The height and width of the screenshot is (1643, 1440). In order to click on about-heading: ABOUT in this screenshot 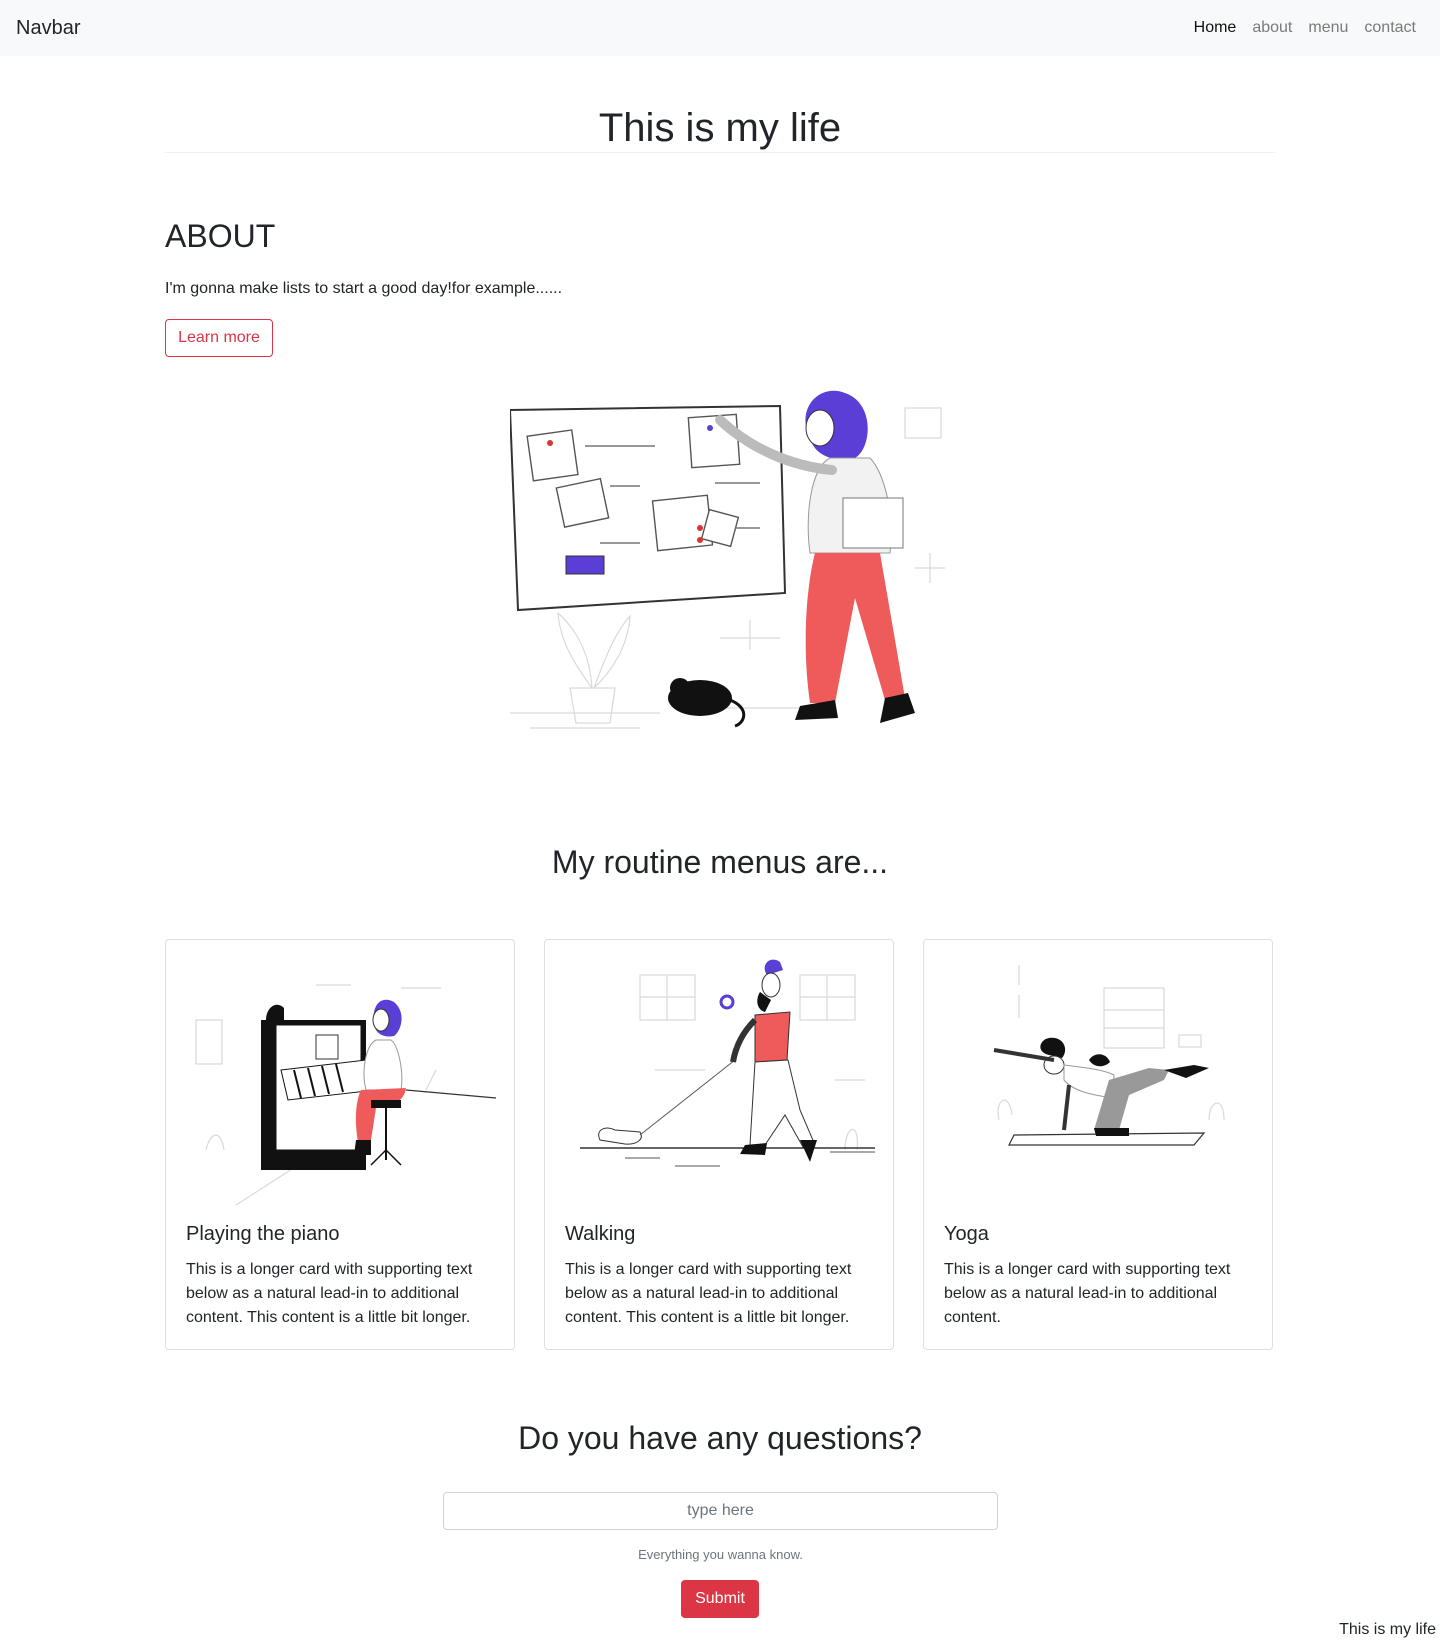, I will do `click(220, 236)`.